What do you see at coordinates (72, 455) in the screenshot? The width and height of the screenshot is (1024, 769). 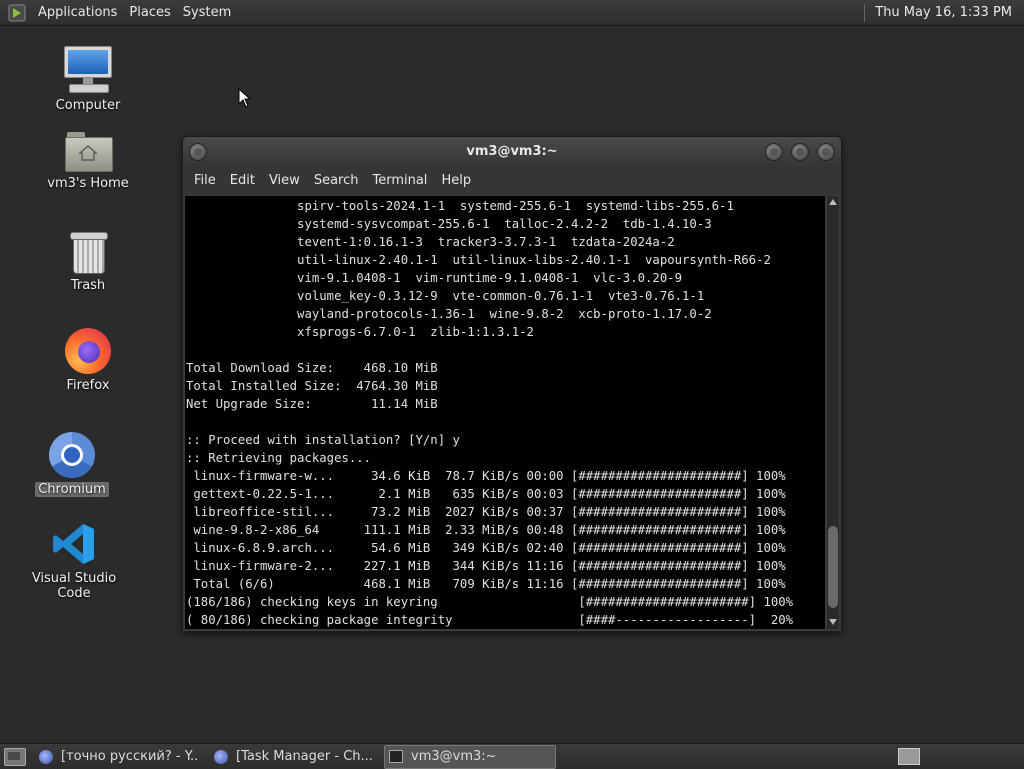 I see `chromium-icon` at bounding box center [72, 455].